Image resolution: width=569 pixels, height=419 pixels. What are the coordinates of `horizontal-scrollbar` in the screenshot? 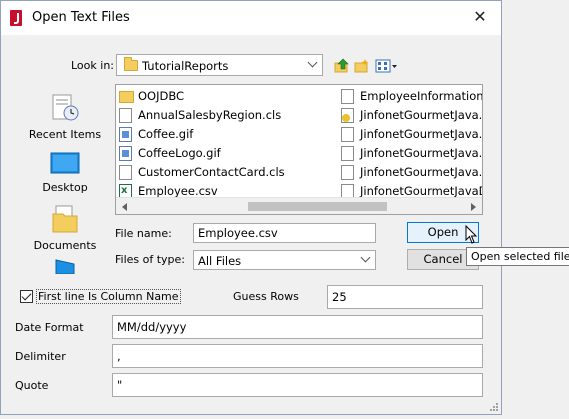 It's located at (299, 205).